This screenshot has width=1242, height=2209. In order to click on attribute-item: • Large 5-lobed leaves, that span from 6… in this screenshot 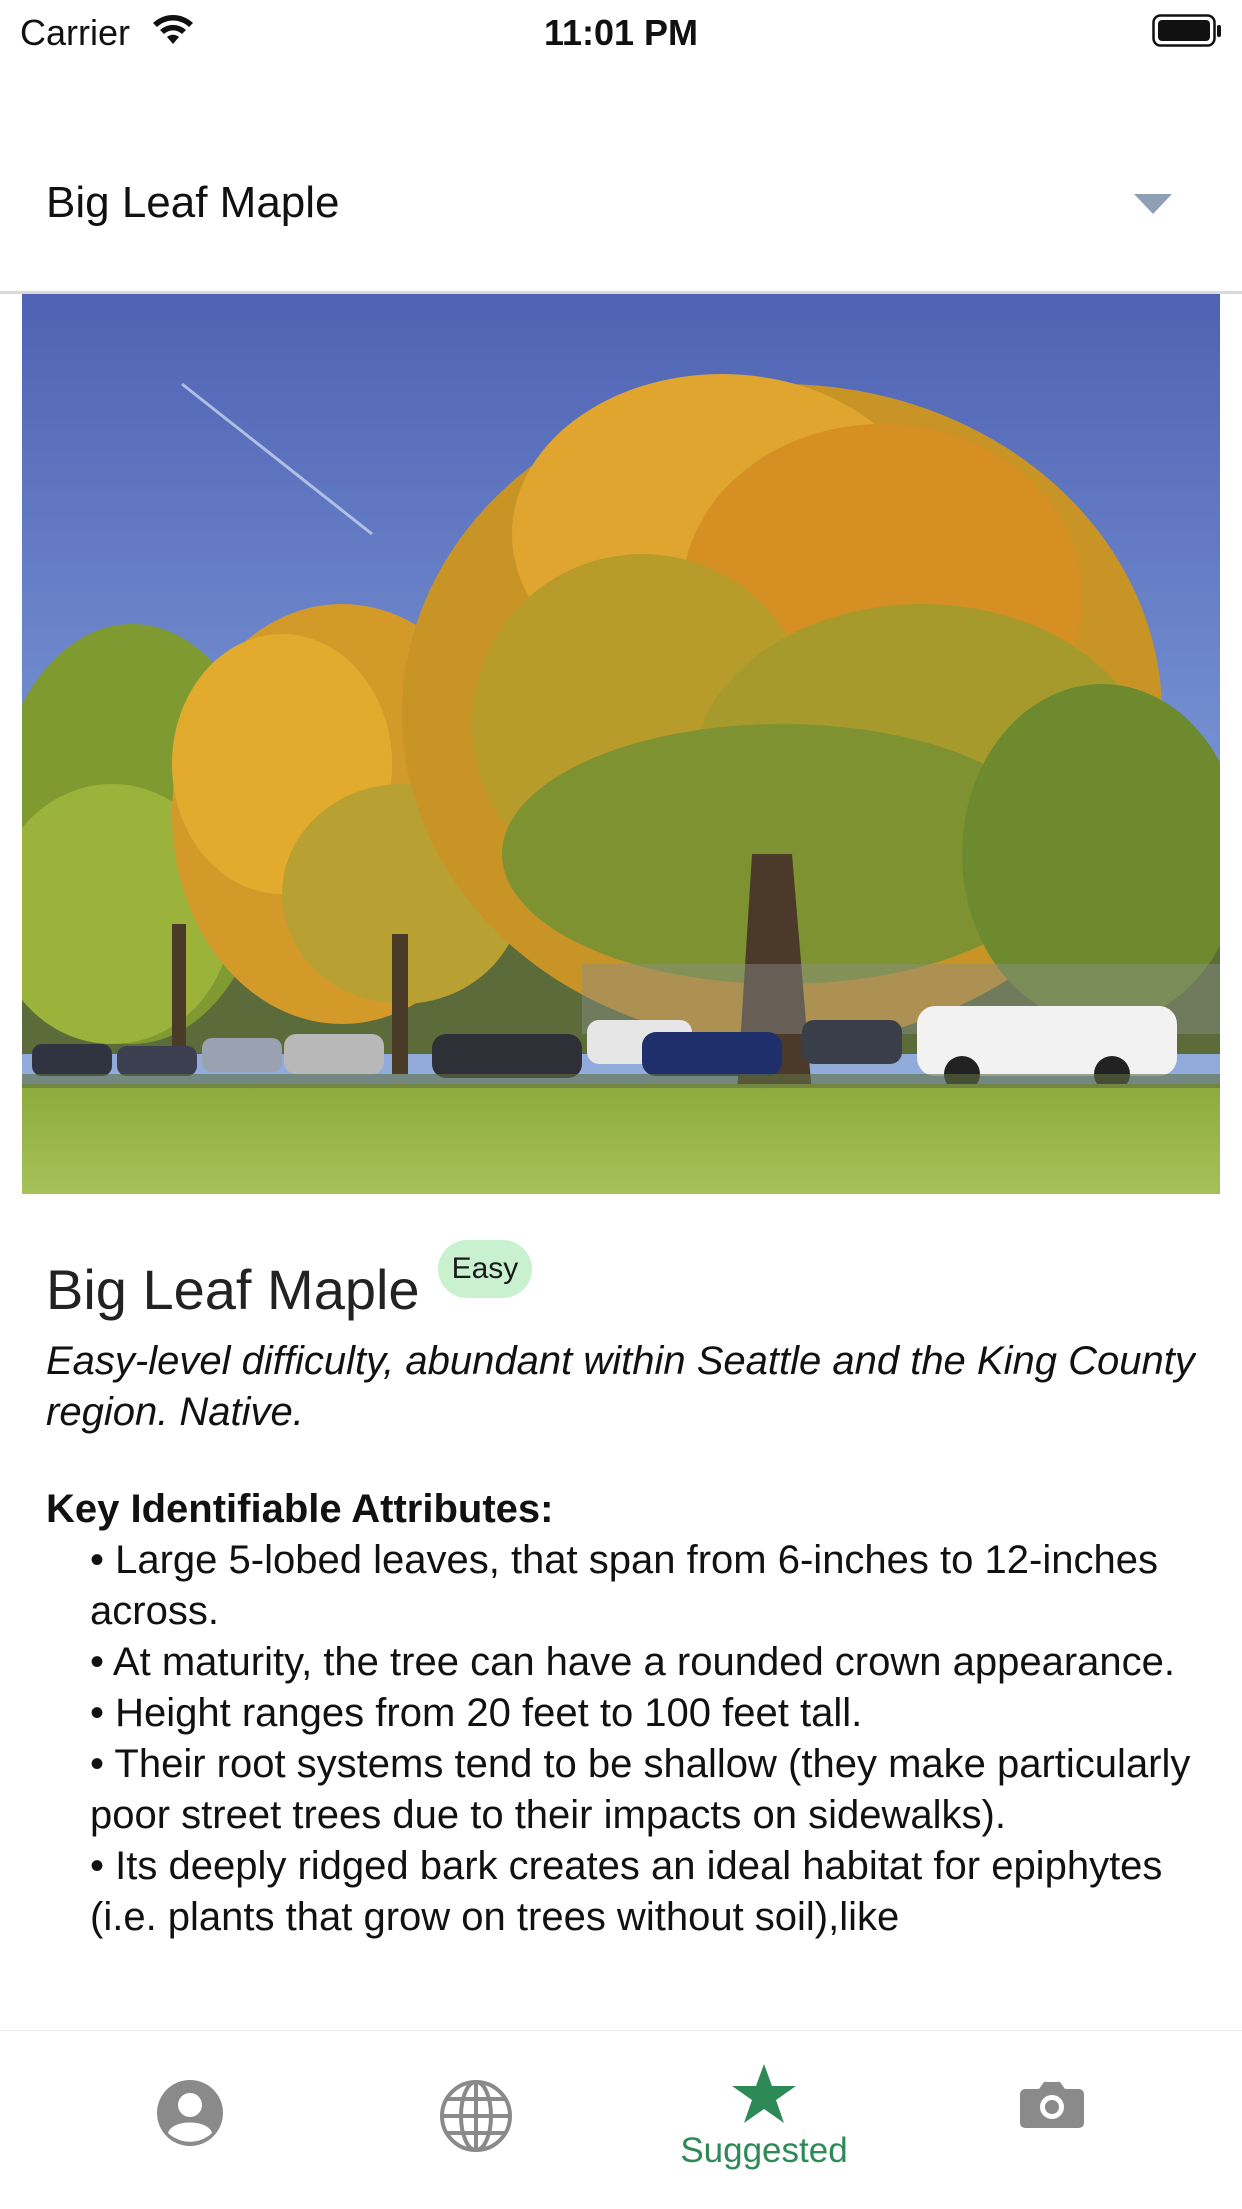, I will do `click(624, 1585)`.